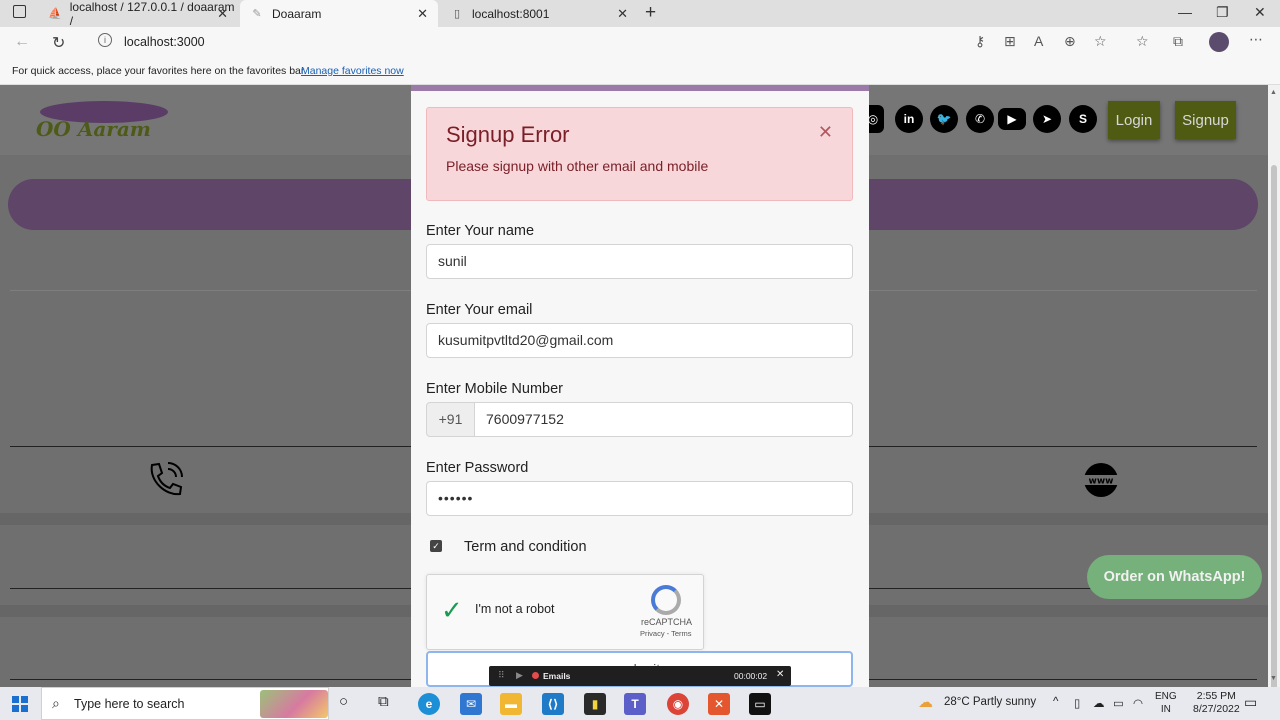 This screenshot has width=1280, height=720. I want to click on taskbar-search: ⌕ Type here to search, so click(185, 703).